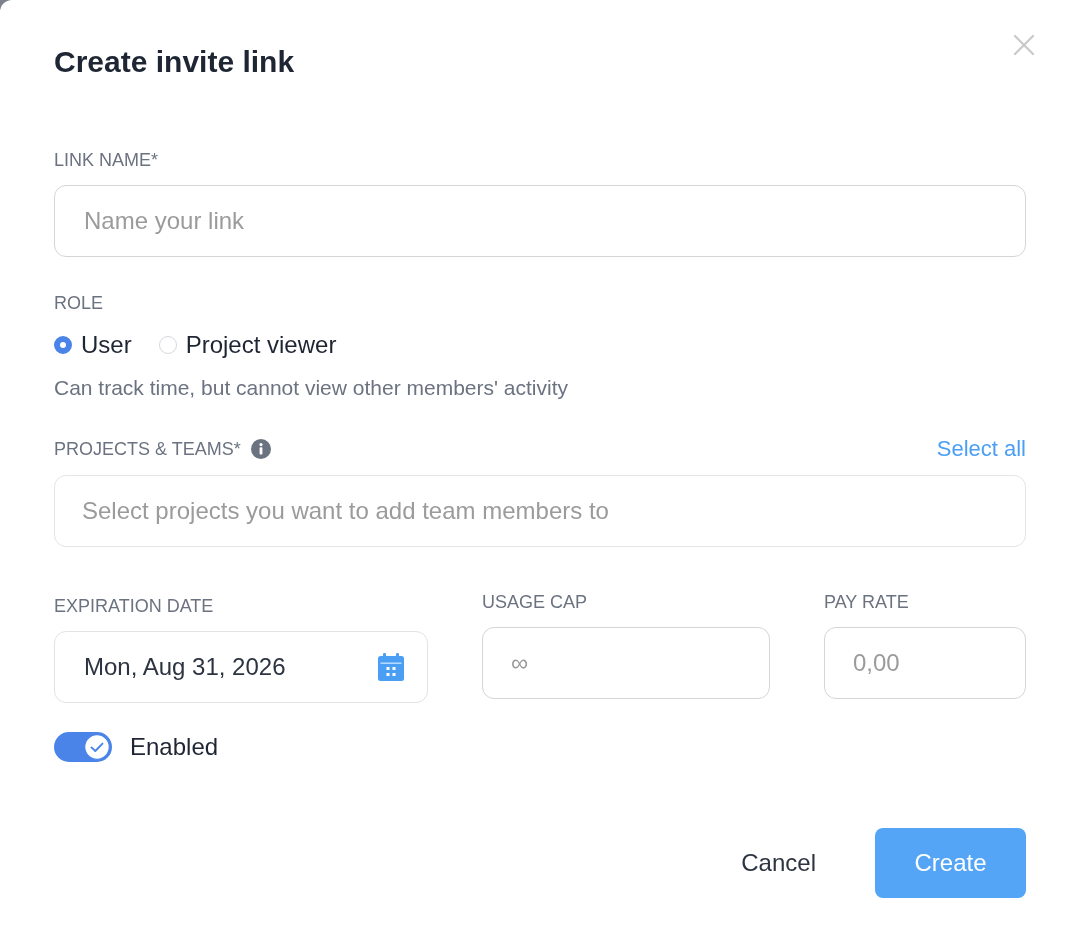  What do you see at coordinates (147, 449) in the screenshot?
I see `field-label: PROJECTS & TEAMS*` at bounding box center [147, 449].